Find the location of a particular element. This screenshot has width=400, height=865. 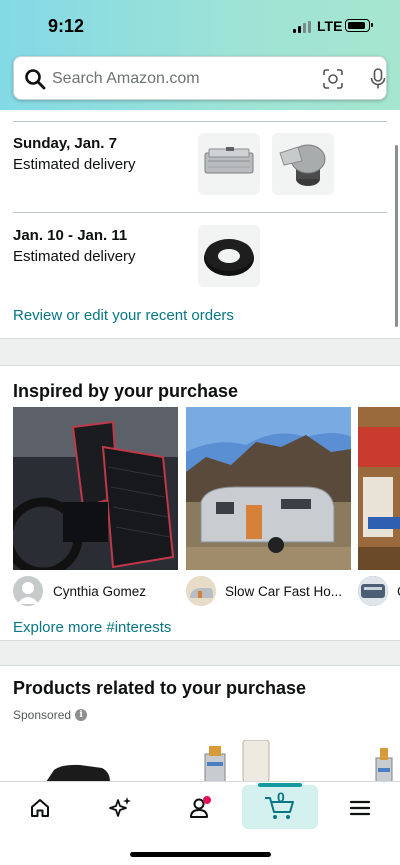

status-bar: 9:12 LTE is located at coordinates (200, 27).